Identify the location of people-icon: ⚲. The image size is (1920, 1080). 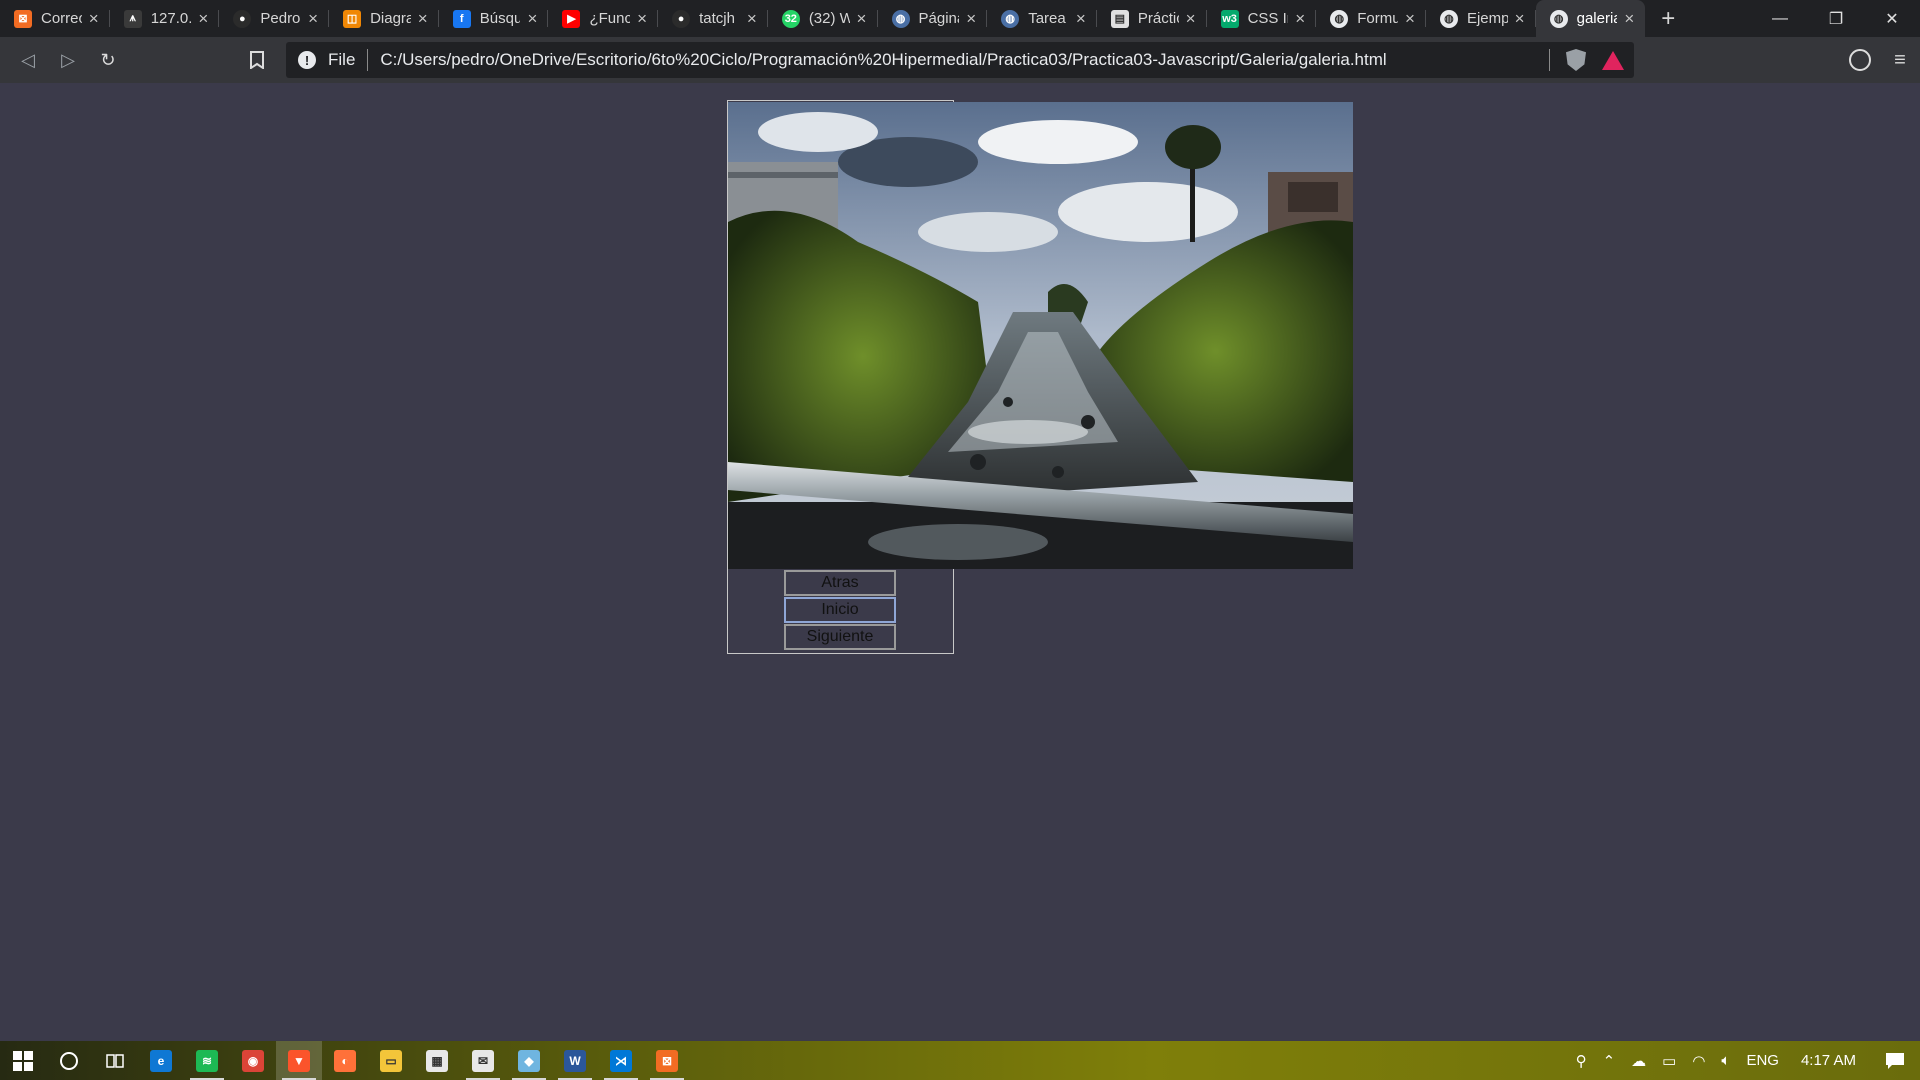
(1581, 1060).